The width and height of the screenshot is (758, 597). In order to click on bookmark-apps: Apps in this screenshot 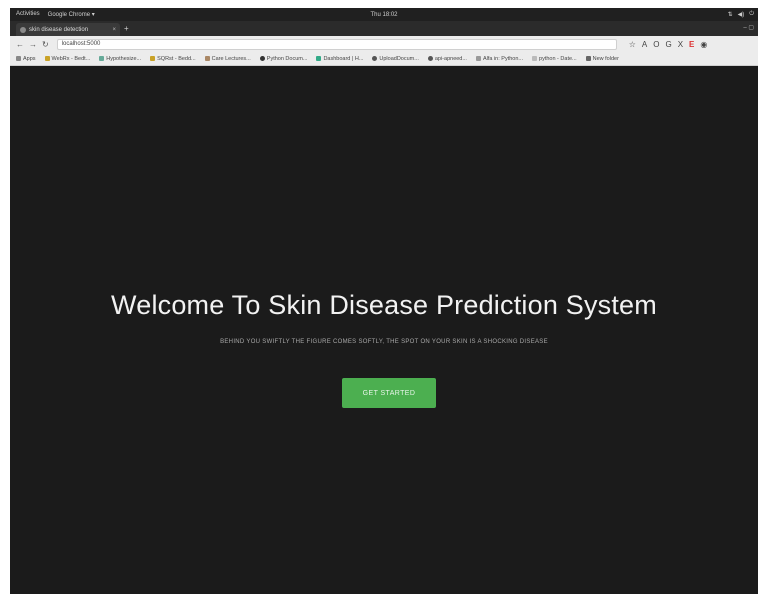, I will do `click(26, 59)`.